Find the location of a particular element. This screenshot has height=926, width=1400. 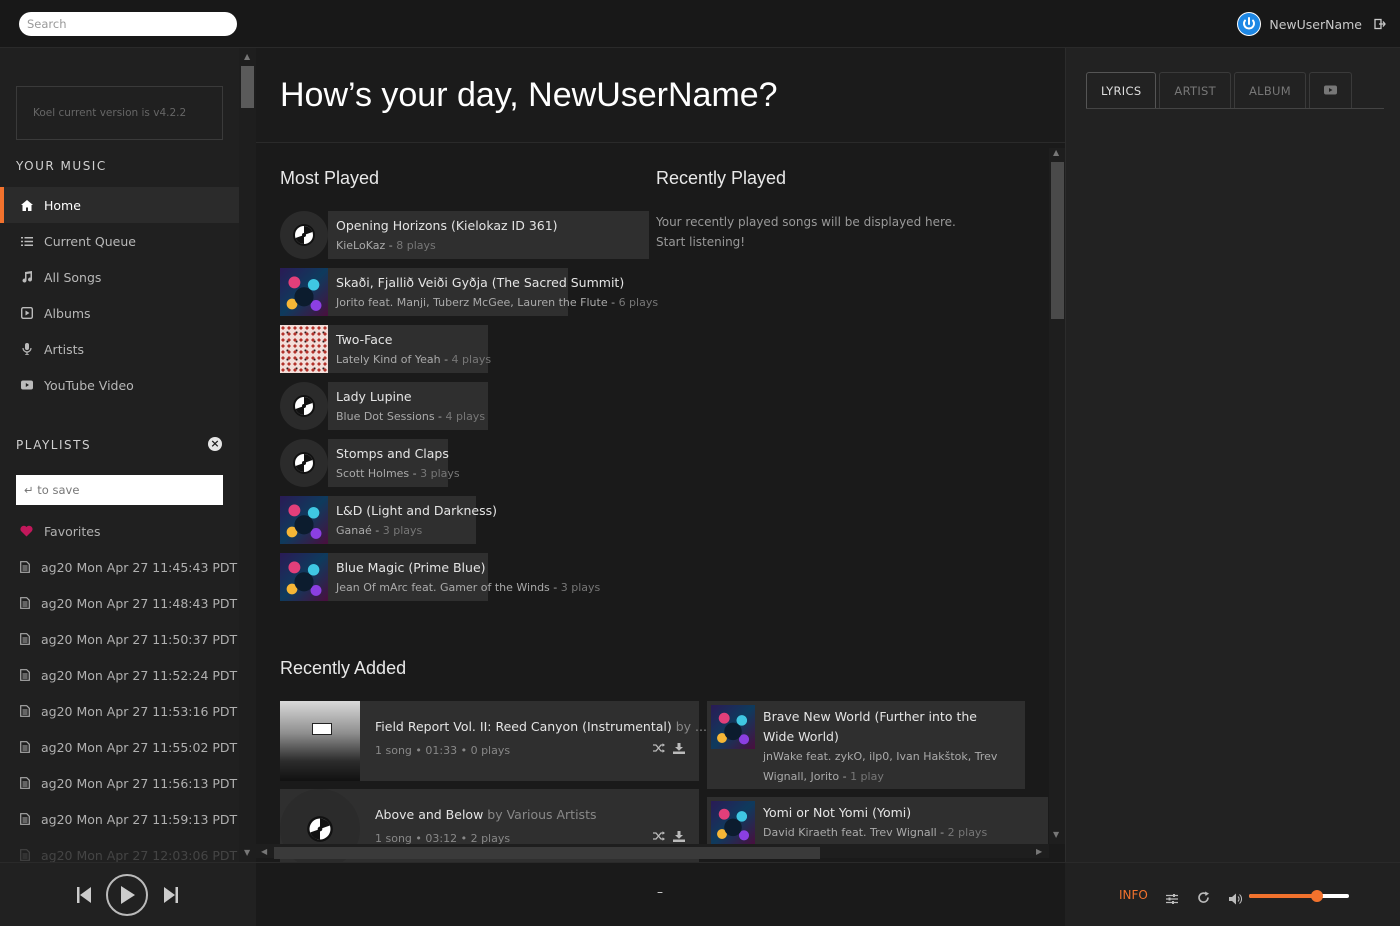

song-artist: David Kiraeth feat. Trev Wignall is located at coordinates (850, 832).